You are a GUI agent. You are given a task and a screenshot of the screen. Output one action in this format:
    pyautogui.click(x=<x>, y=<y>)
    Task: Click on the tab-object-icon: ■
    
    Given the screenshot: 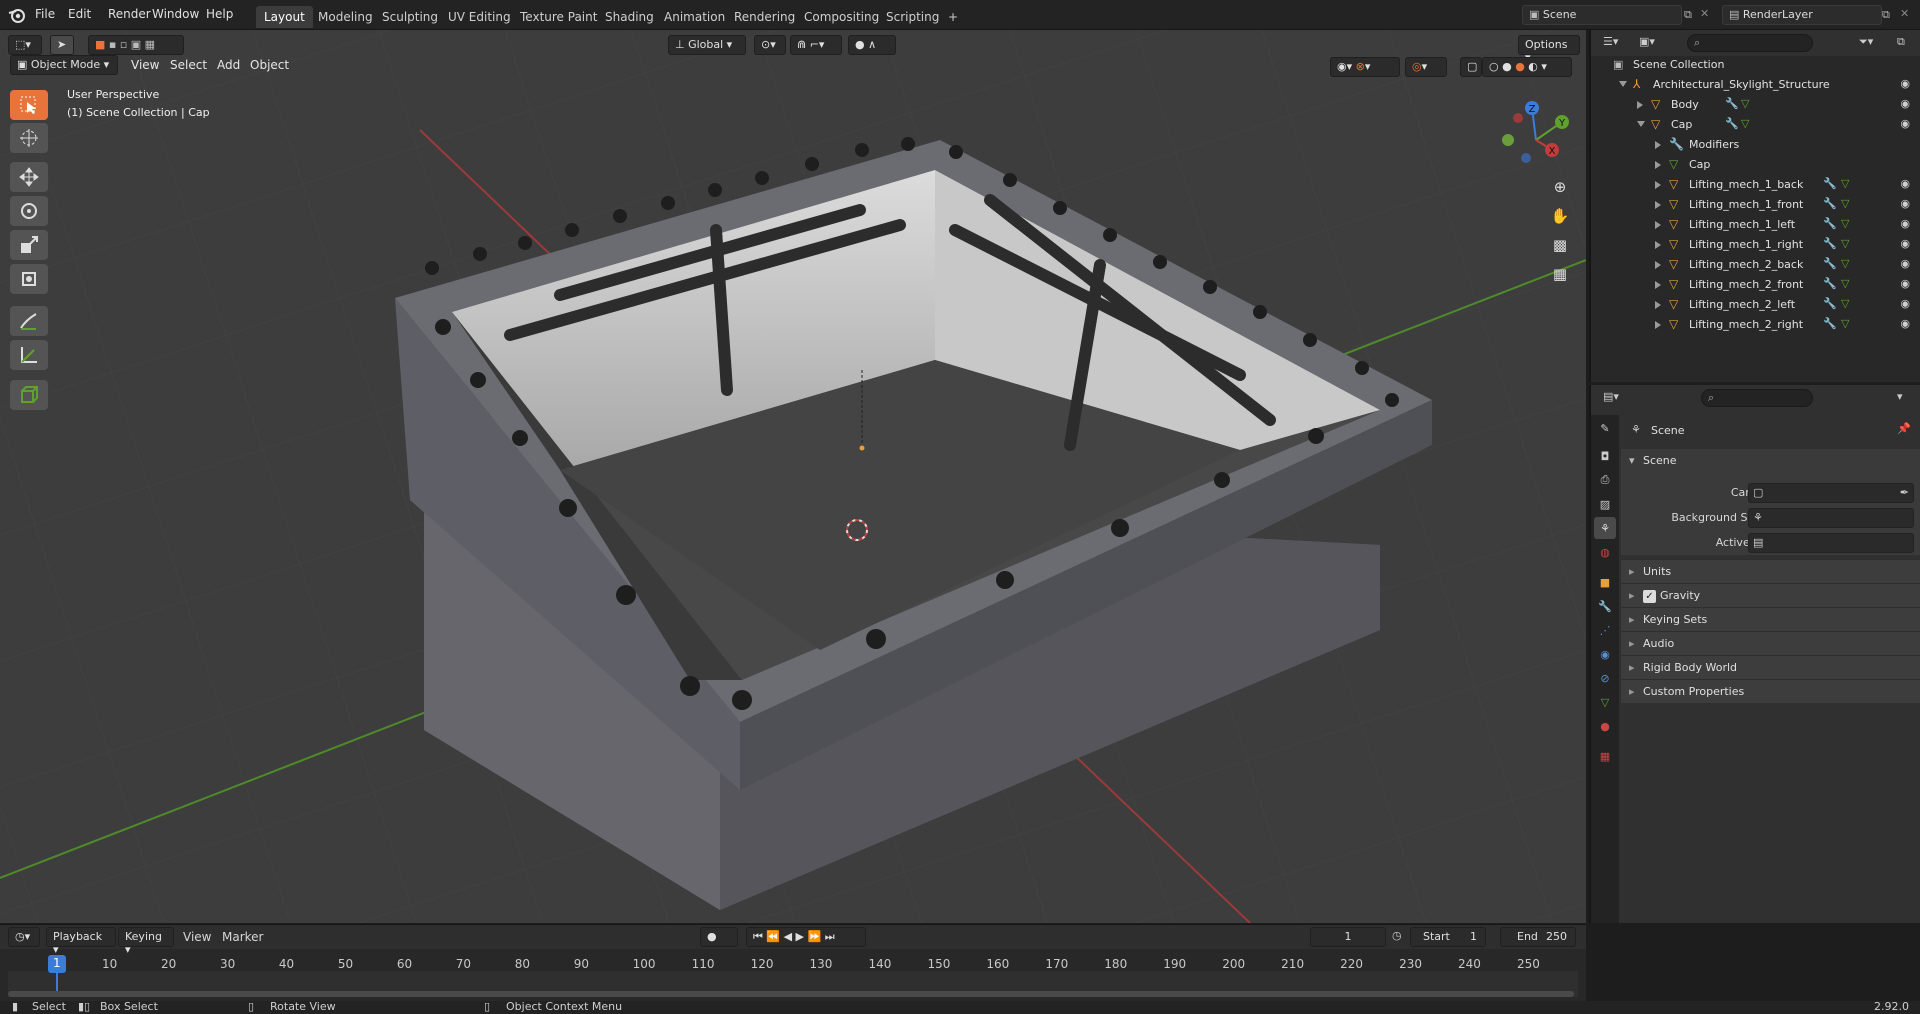 What is the action you would take?
    pyautogui.click(x=1605, y=582)
    